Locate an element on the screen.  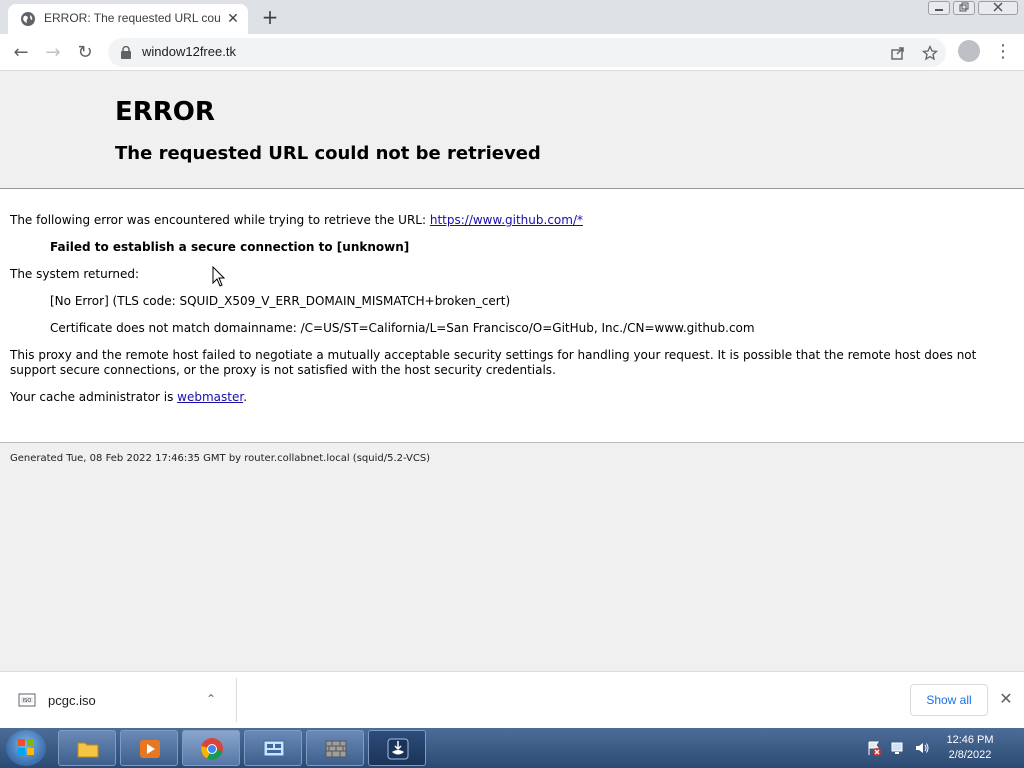
folder-icon is located at coordinates (88, 750).